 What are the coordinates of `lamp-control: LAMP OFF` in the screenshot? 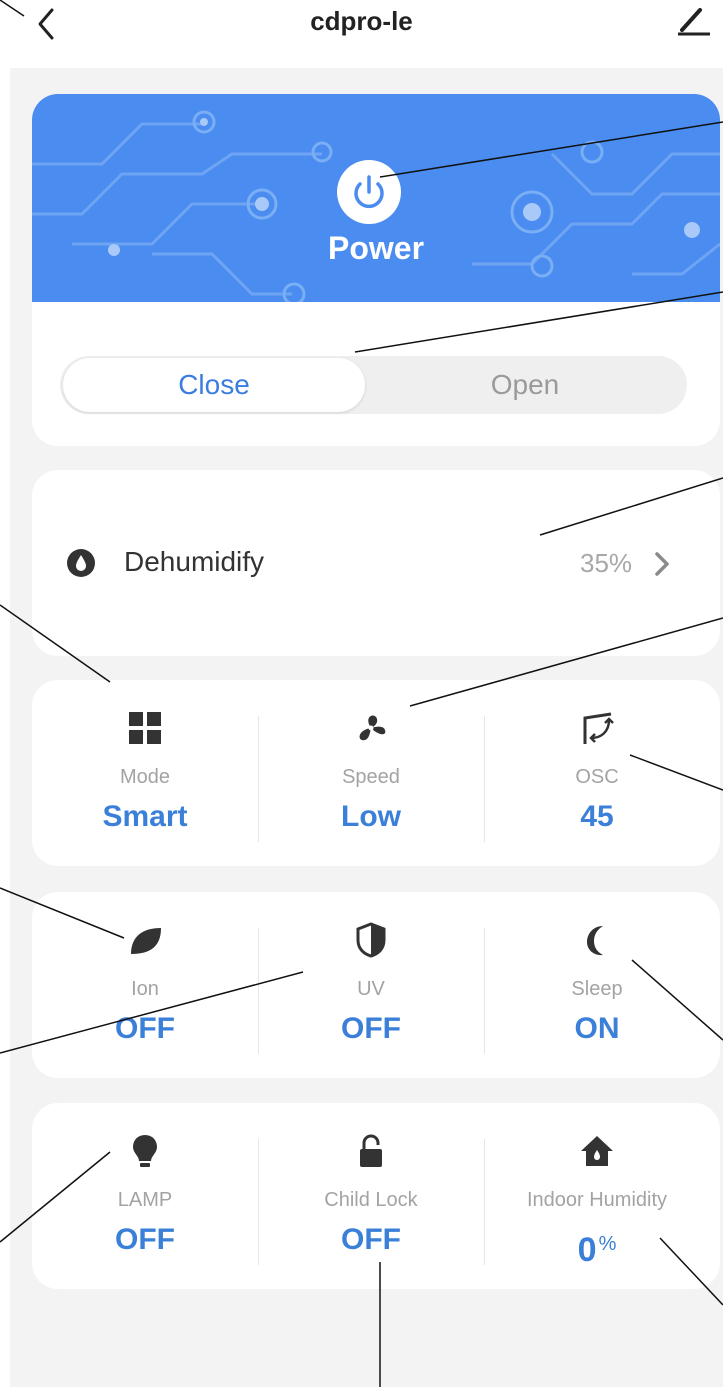 It's located at (145, 1196).